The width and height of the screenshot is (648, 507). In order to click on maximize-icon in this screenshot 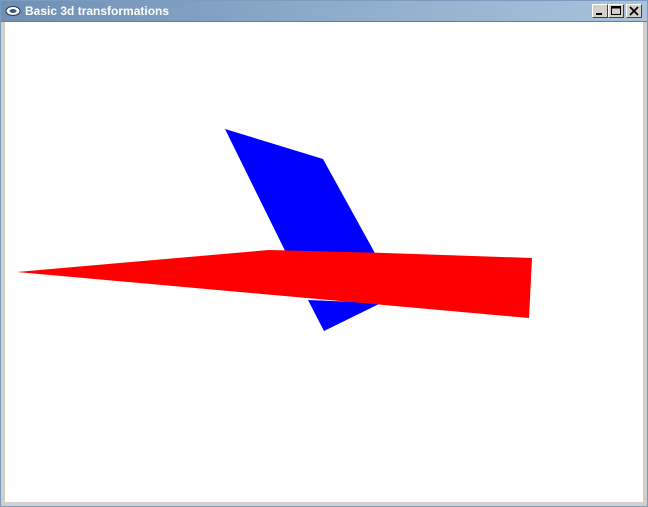, I will do `click(616, 10)`.